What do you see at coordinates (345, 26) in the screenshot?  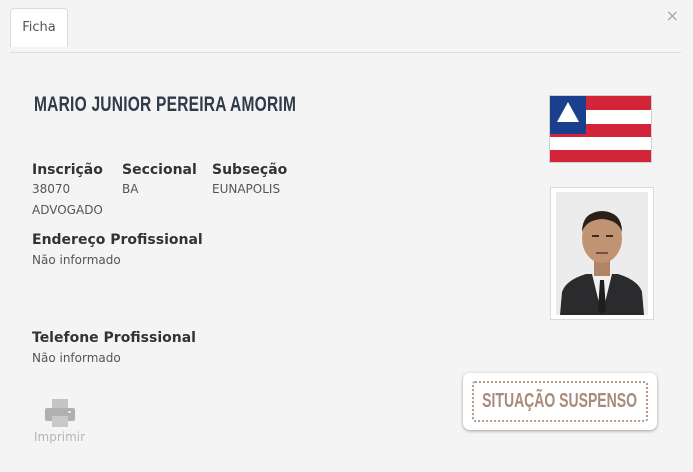 I see `tab-bar: Ficha` at bounding box center [345, 26].